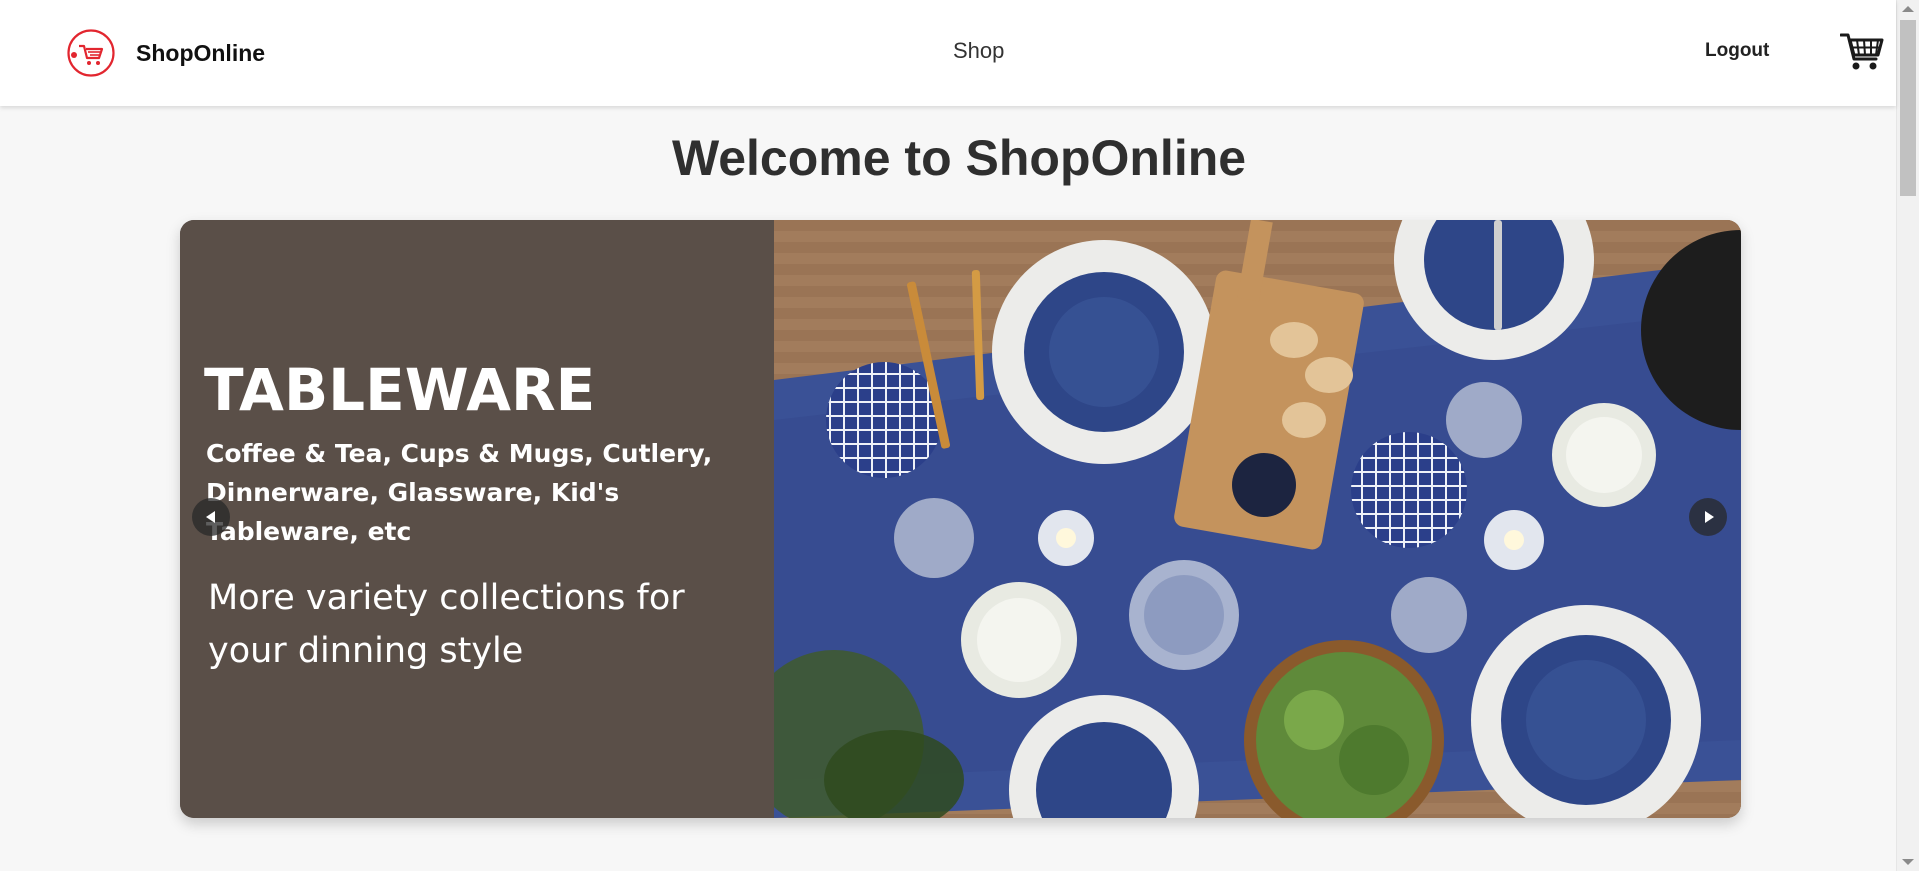 This screenshot has width=1919, height=871. What do you see at coordinates (959, 158) in the screenshot?
I see `page-title: Welcome to ShopOnline` at bounding box center [959, 158].